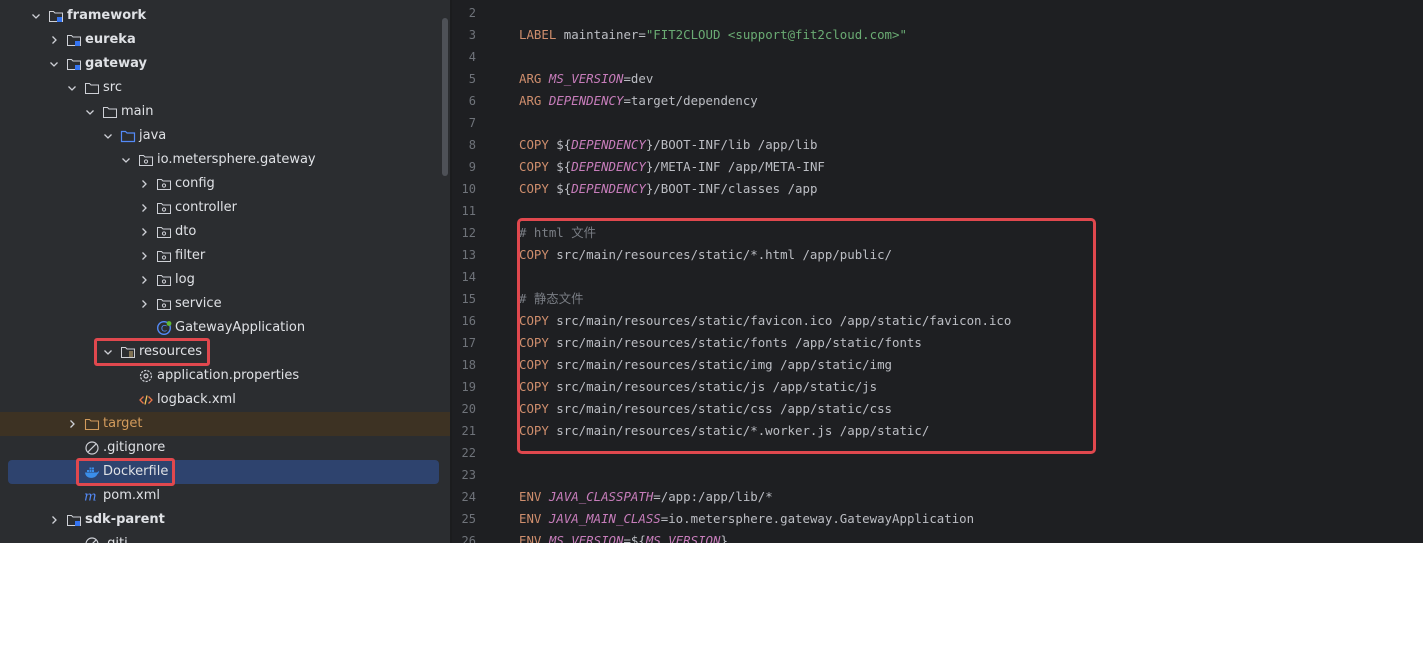 Image resolution: width=1423 pixels, height=648 pixels. What do you see at coordinates (731, 144) in the screenshot?
I see `code-token: }/BOOT-INF/lib /app/lib` at bounding box center [731, 144].